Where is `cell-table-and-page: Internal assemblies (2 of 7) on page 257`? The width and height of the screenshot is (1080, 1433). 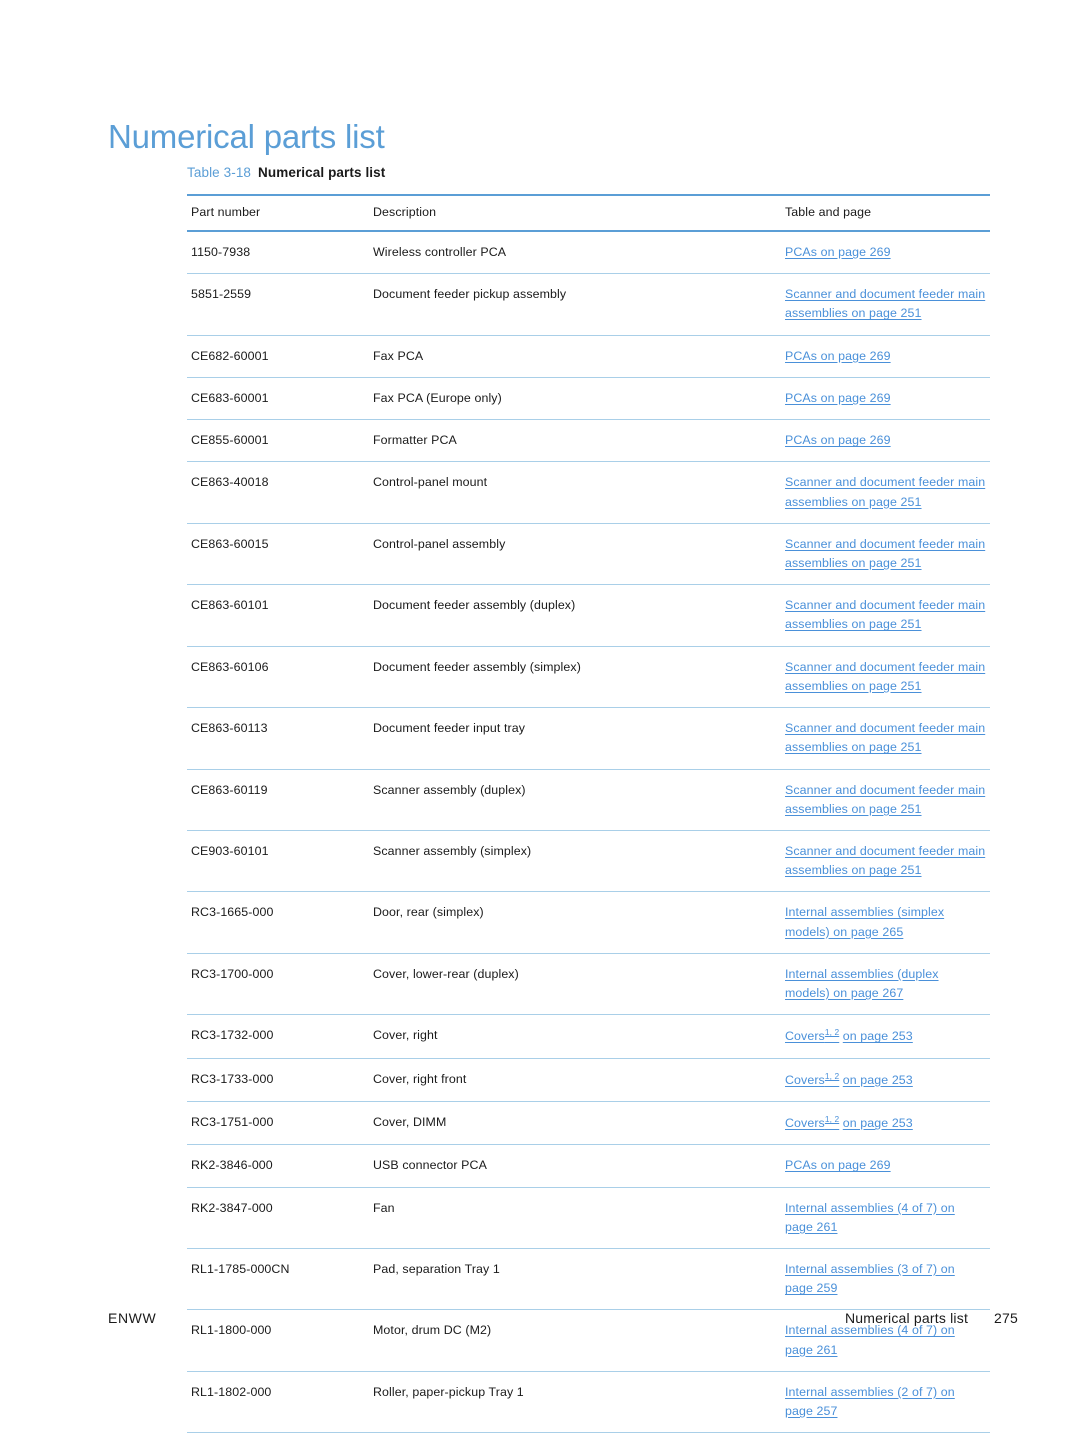
cell-table-and-page: Internal assemblies (2 of 7) on page 257 is located at coordinates (885, 1402).